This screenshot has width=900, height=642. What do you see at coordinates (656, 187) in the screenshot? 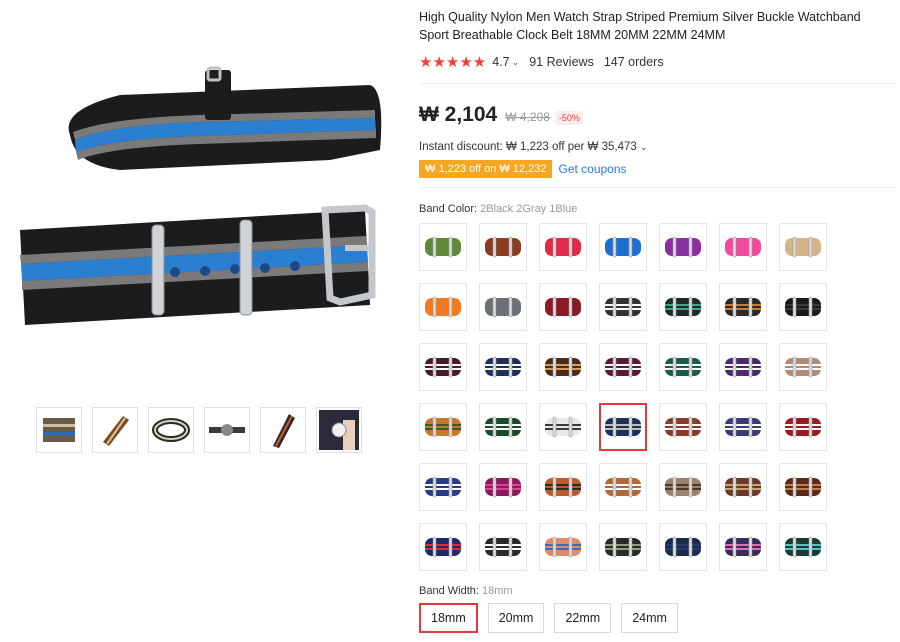
I see `divider` at bounding box center [656, 187].